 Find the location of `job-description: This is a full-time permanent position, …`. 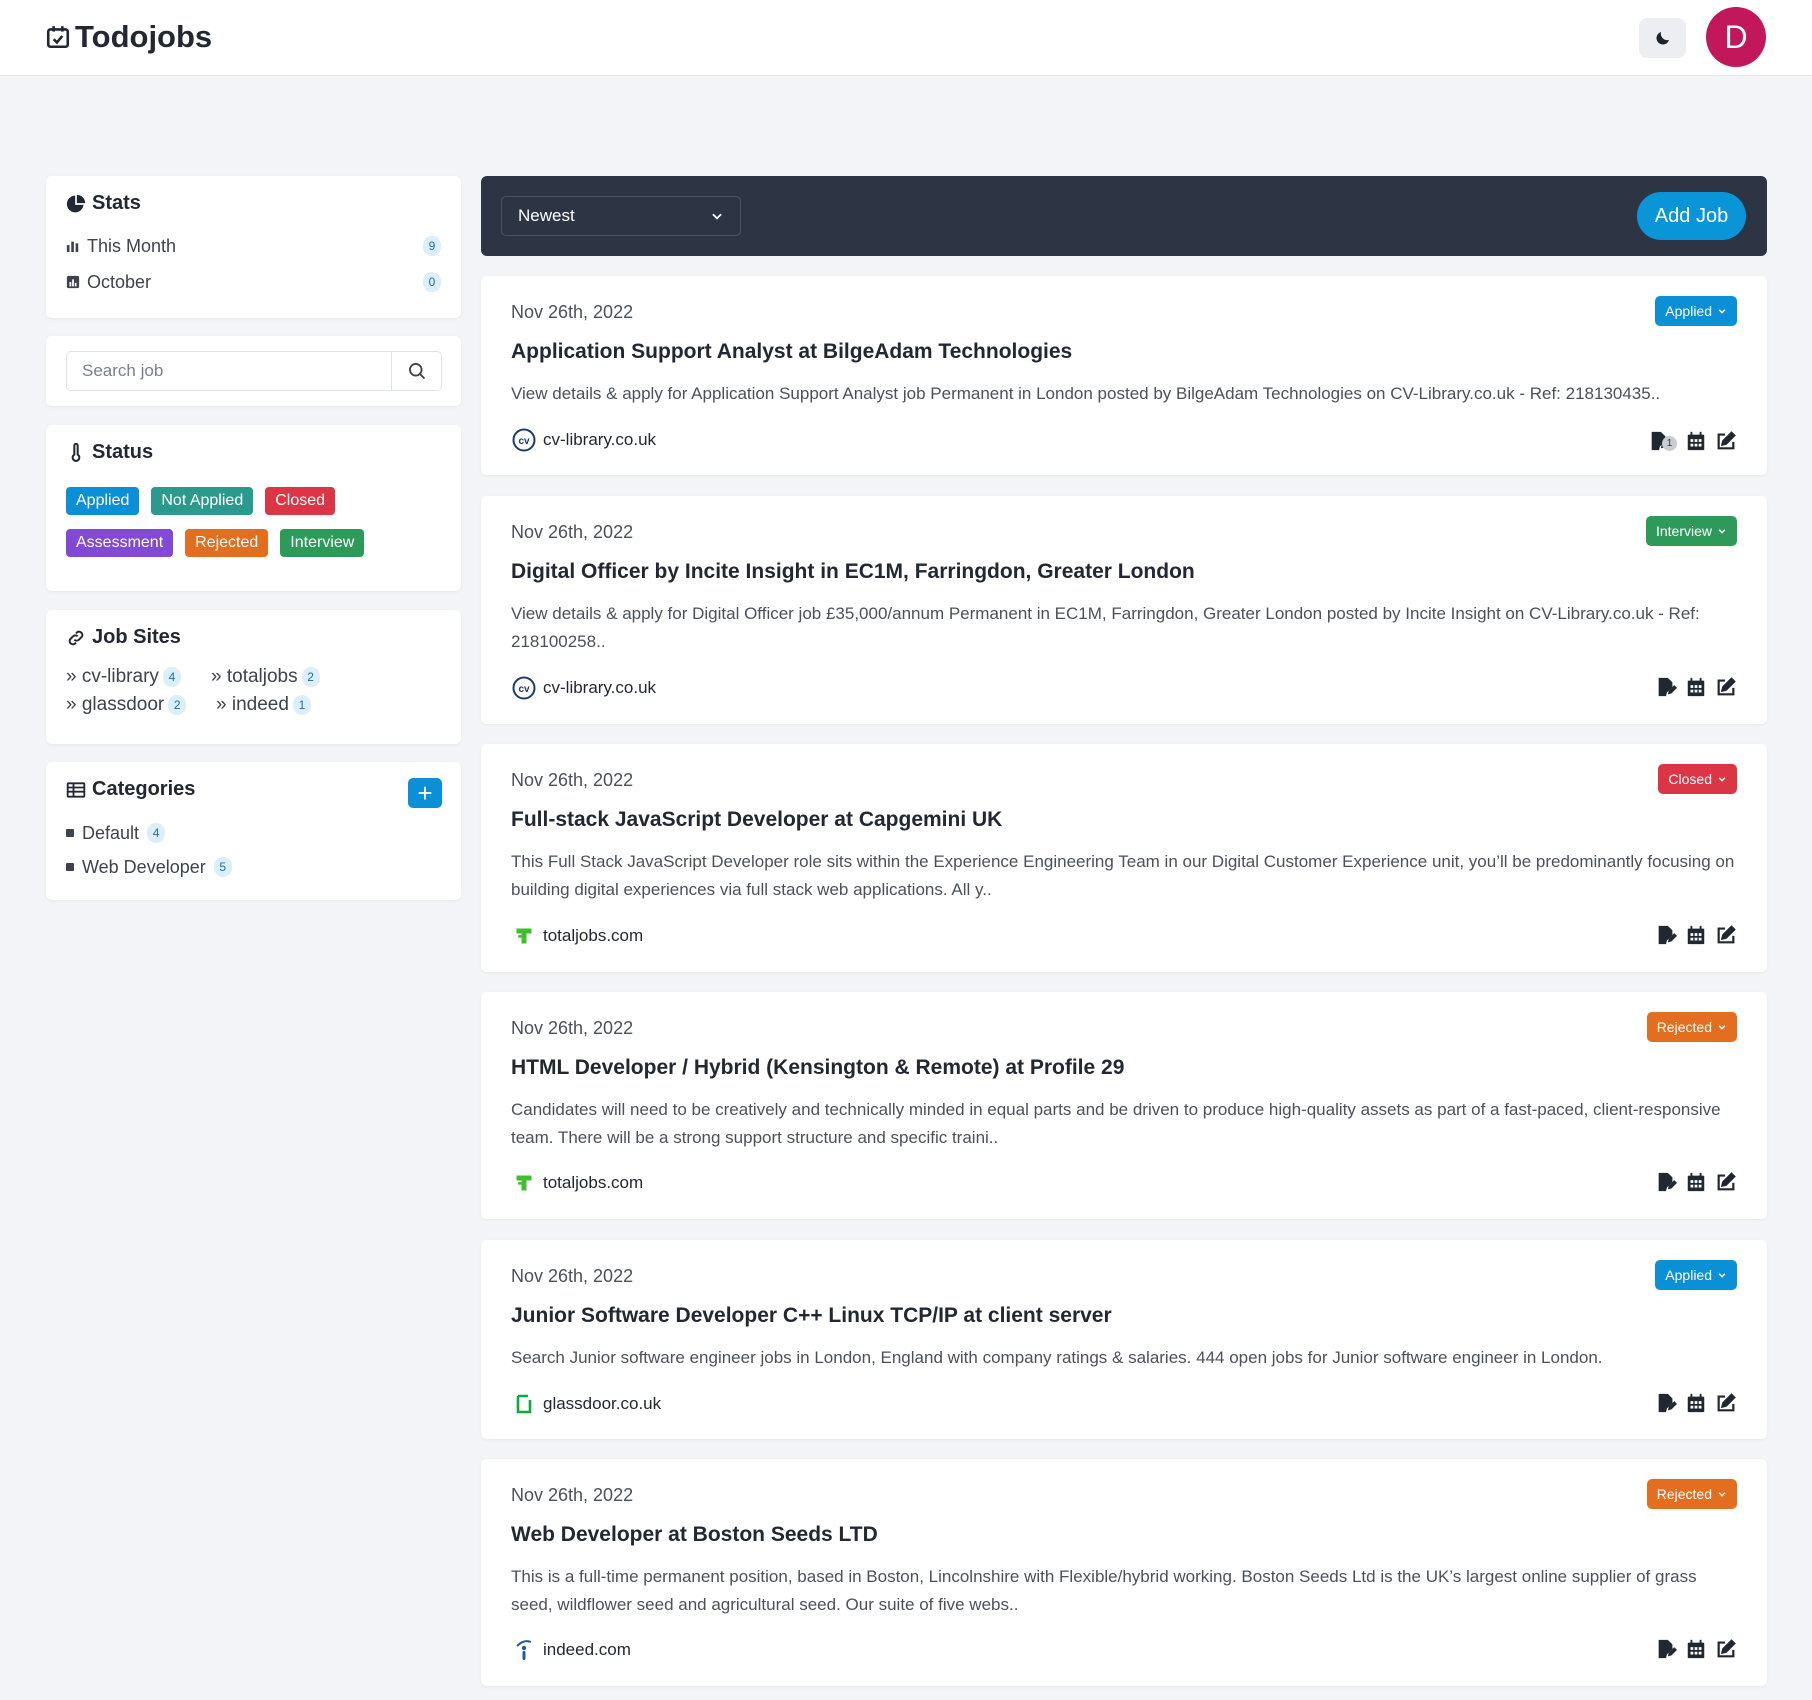

job-description: This is a full-time permanent position, … is located at coordinates (1104, 1590).